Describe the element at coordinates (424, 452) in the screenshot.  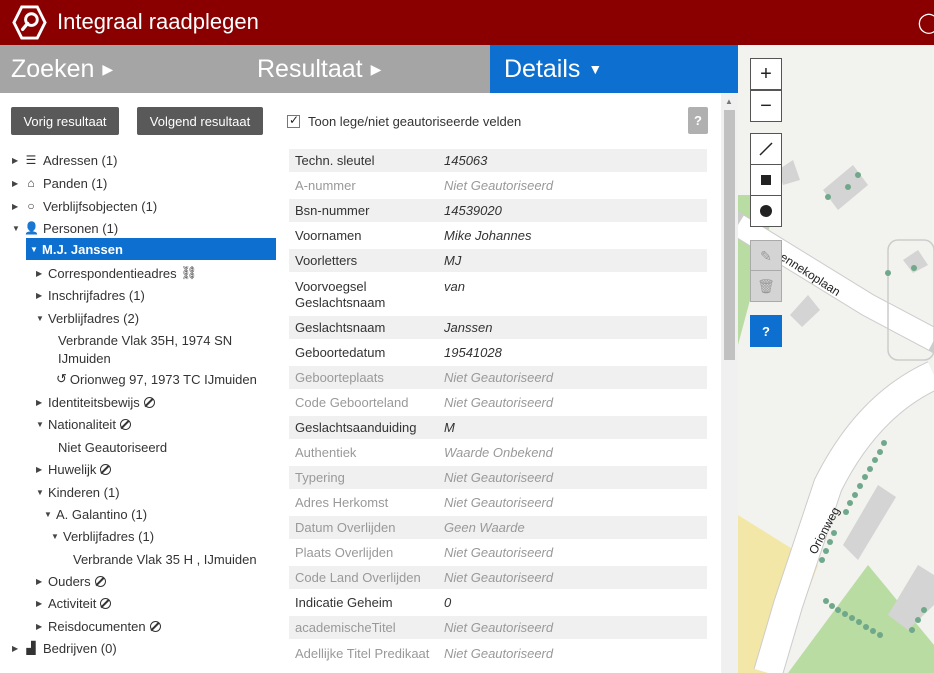
I see `field-row: Authentiek Waarde Onbekend` at that location.